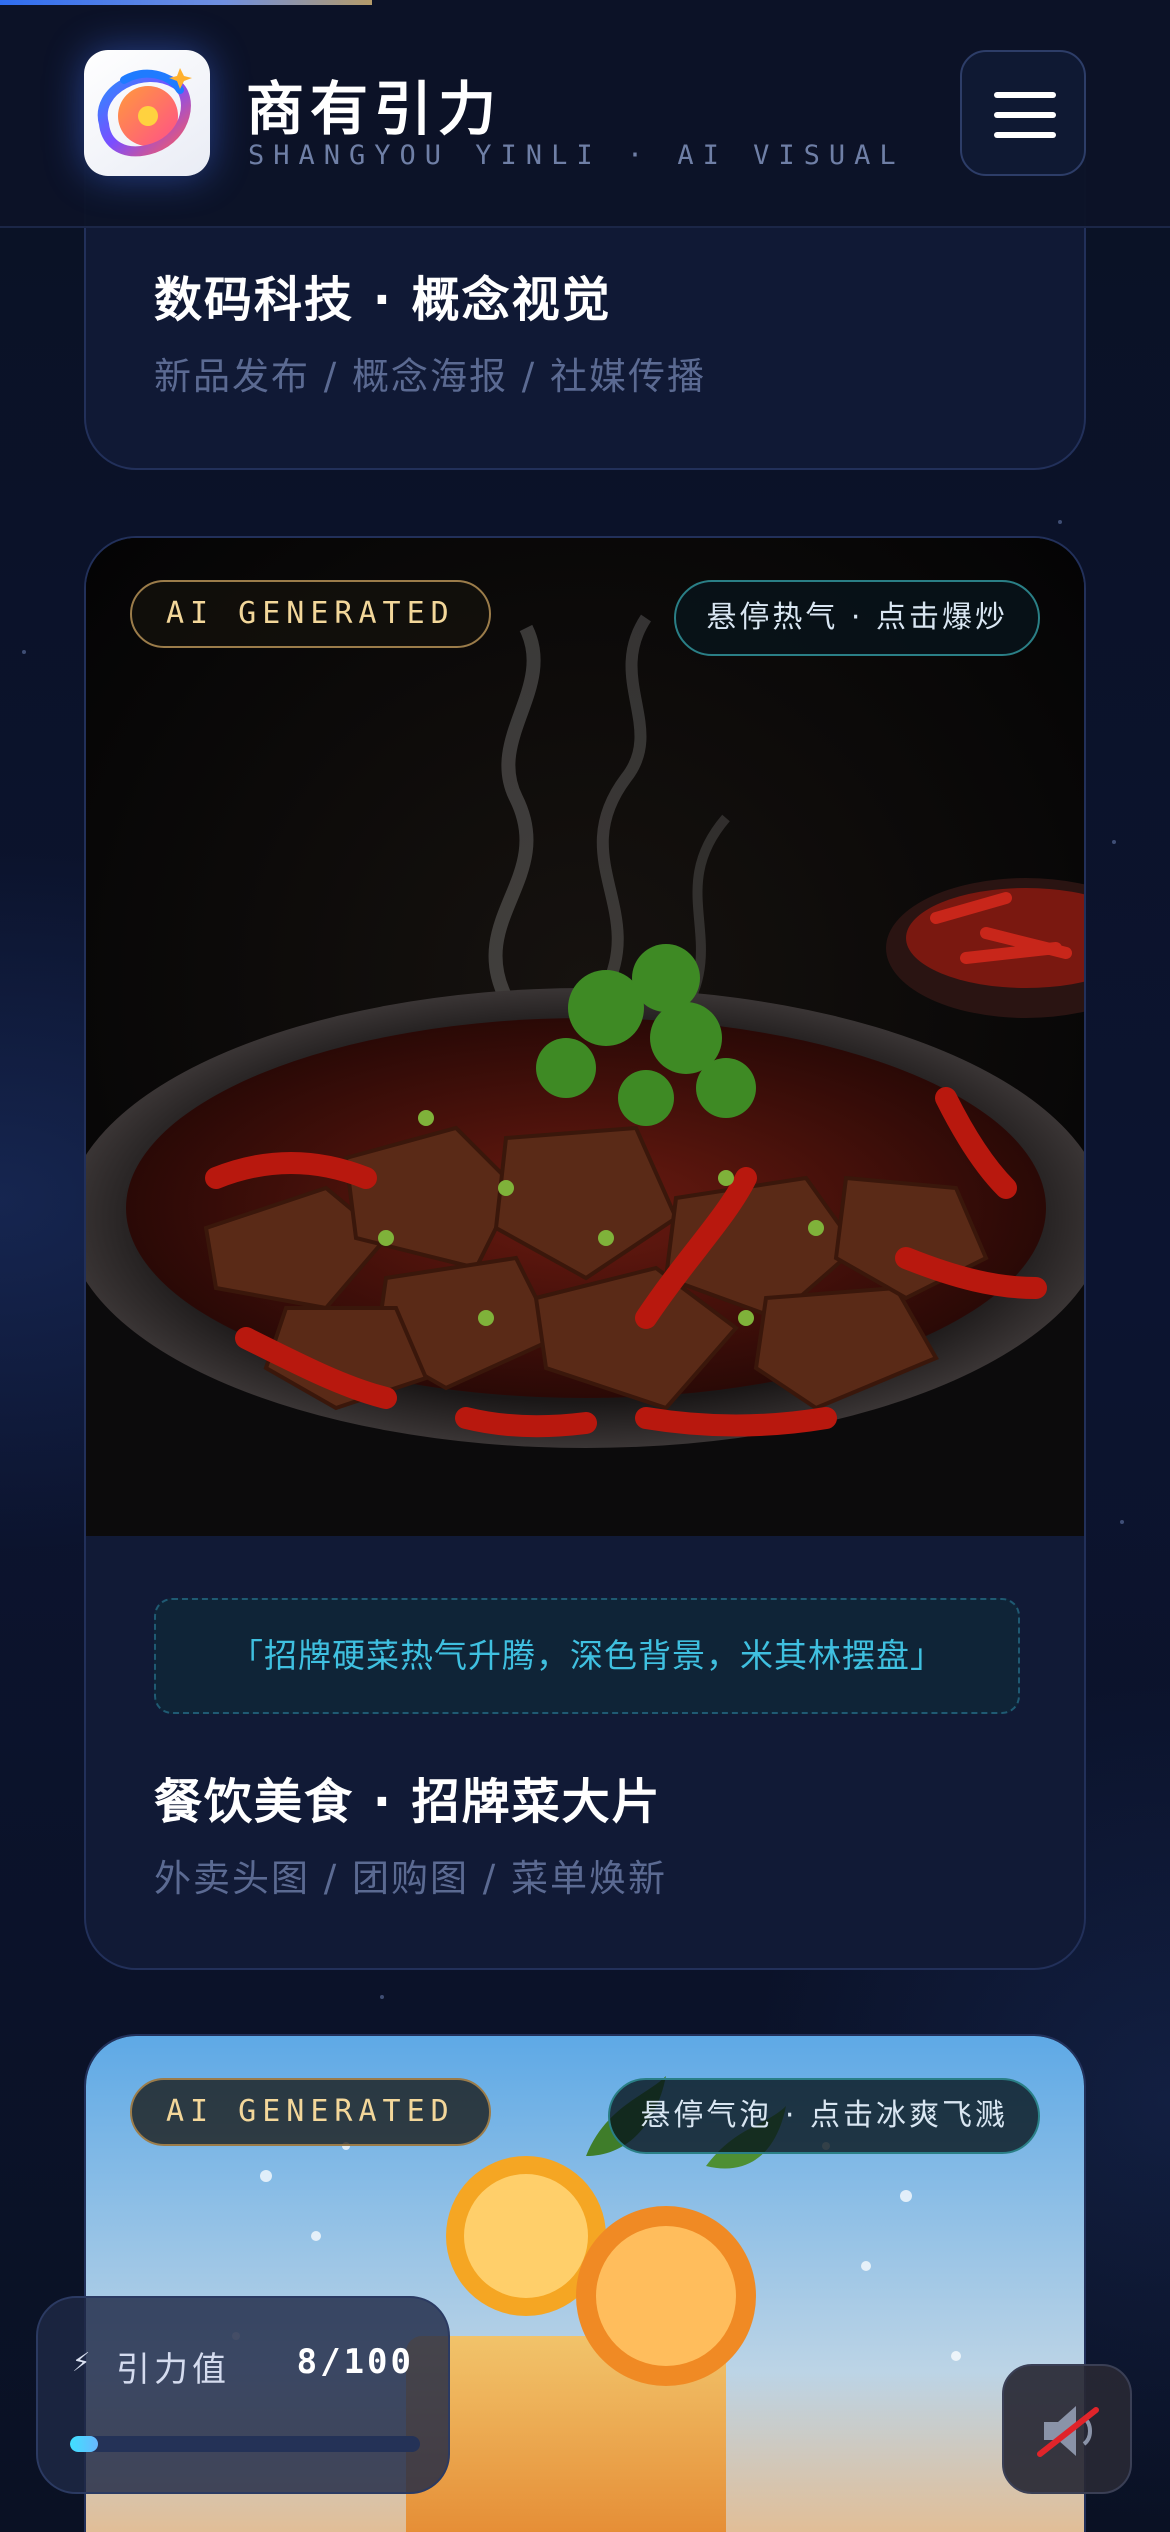 Image resolution: width=1170 pixels, height=2532 pixels. I want to click on interaction-hint-badge: 悬停气泡 · 点击冰爽飞溅, so click(824, 2116).